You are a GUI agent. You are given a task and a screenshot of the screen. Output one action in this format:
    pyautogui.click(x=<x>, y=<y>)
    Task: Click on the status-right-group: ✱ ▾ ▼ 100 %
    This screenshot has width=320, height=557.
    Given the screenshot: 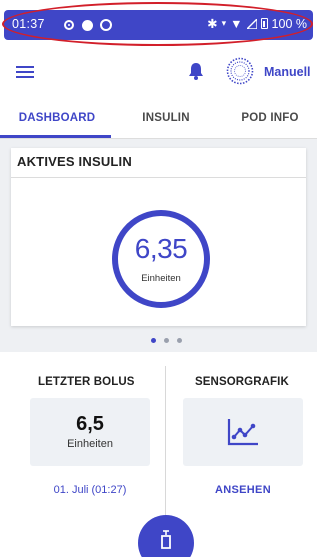 What is the action you would take?
    pyautogui.click(x=257, y=24)
    